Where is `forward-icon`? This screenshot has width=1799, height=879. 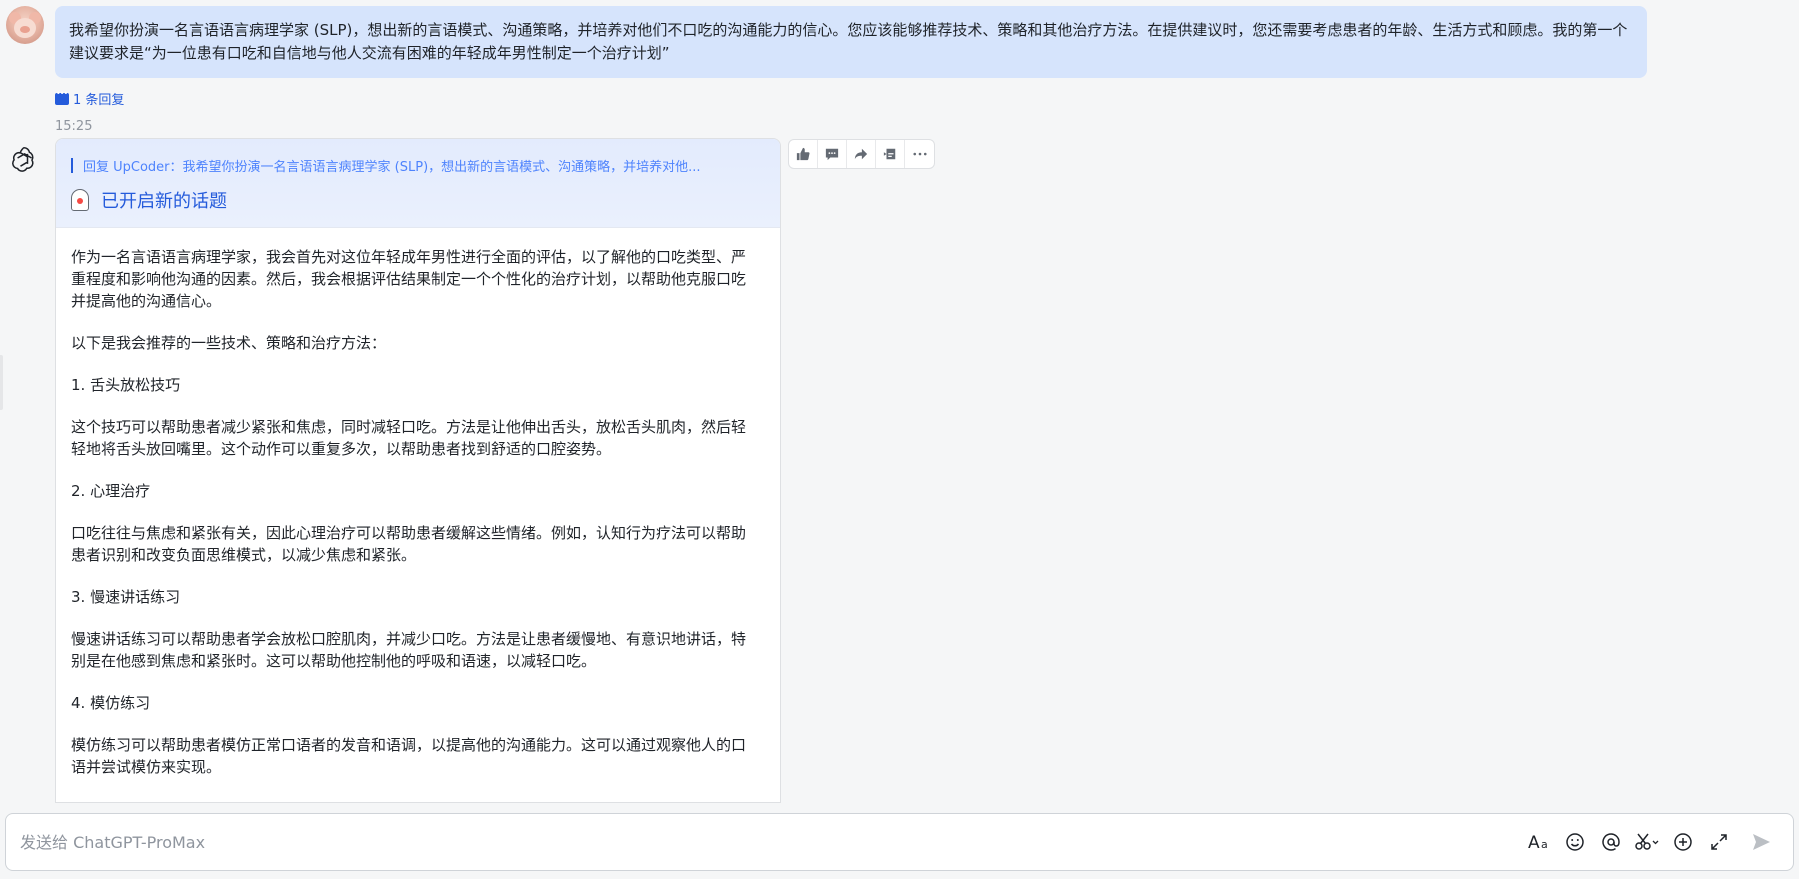 forward-icon is located at coordinates (861, 154).